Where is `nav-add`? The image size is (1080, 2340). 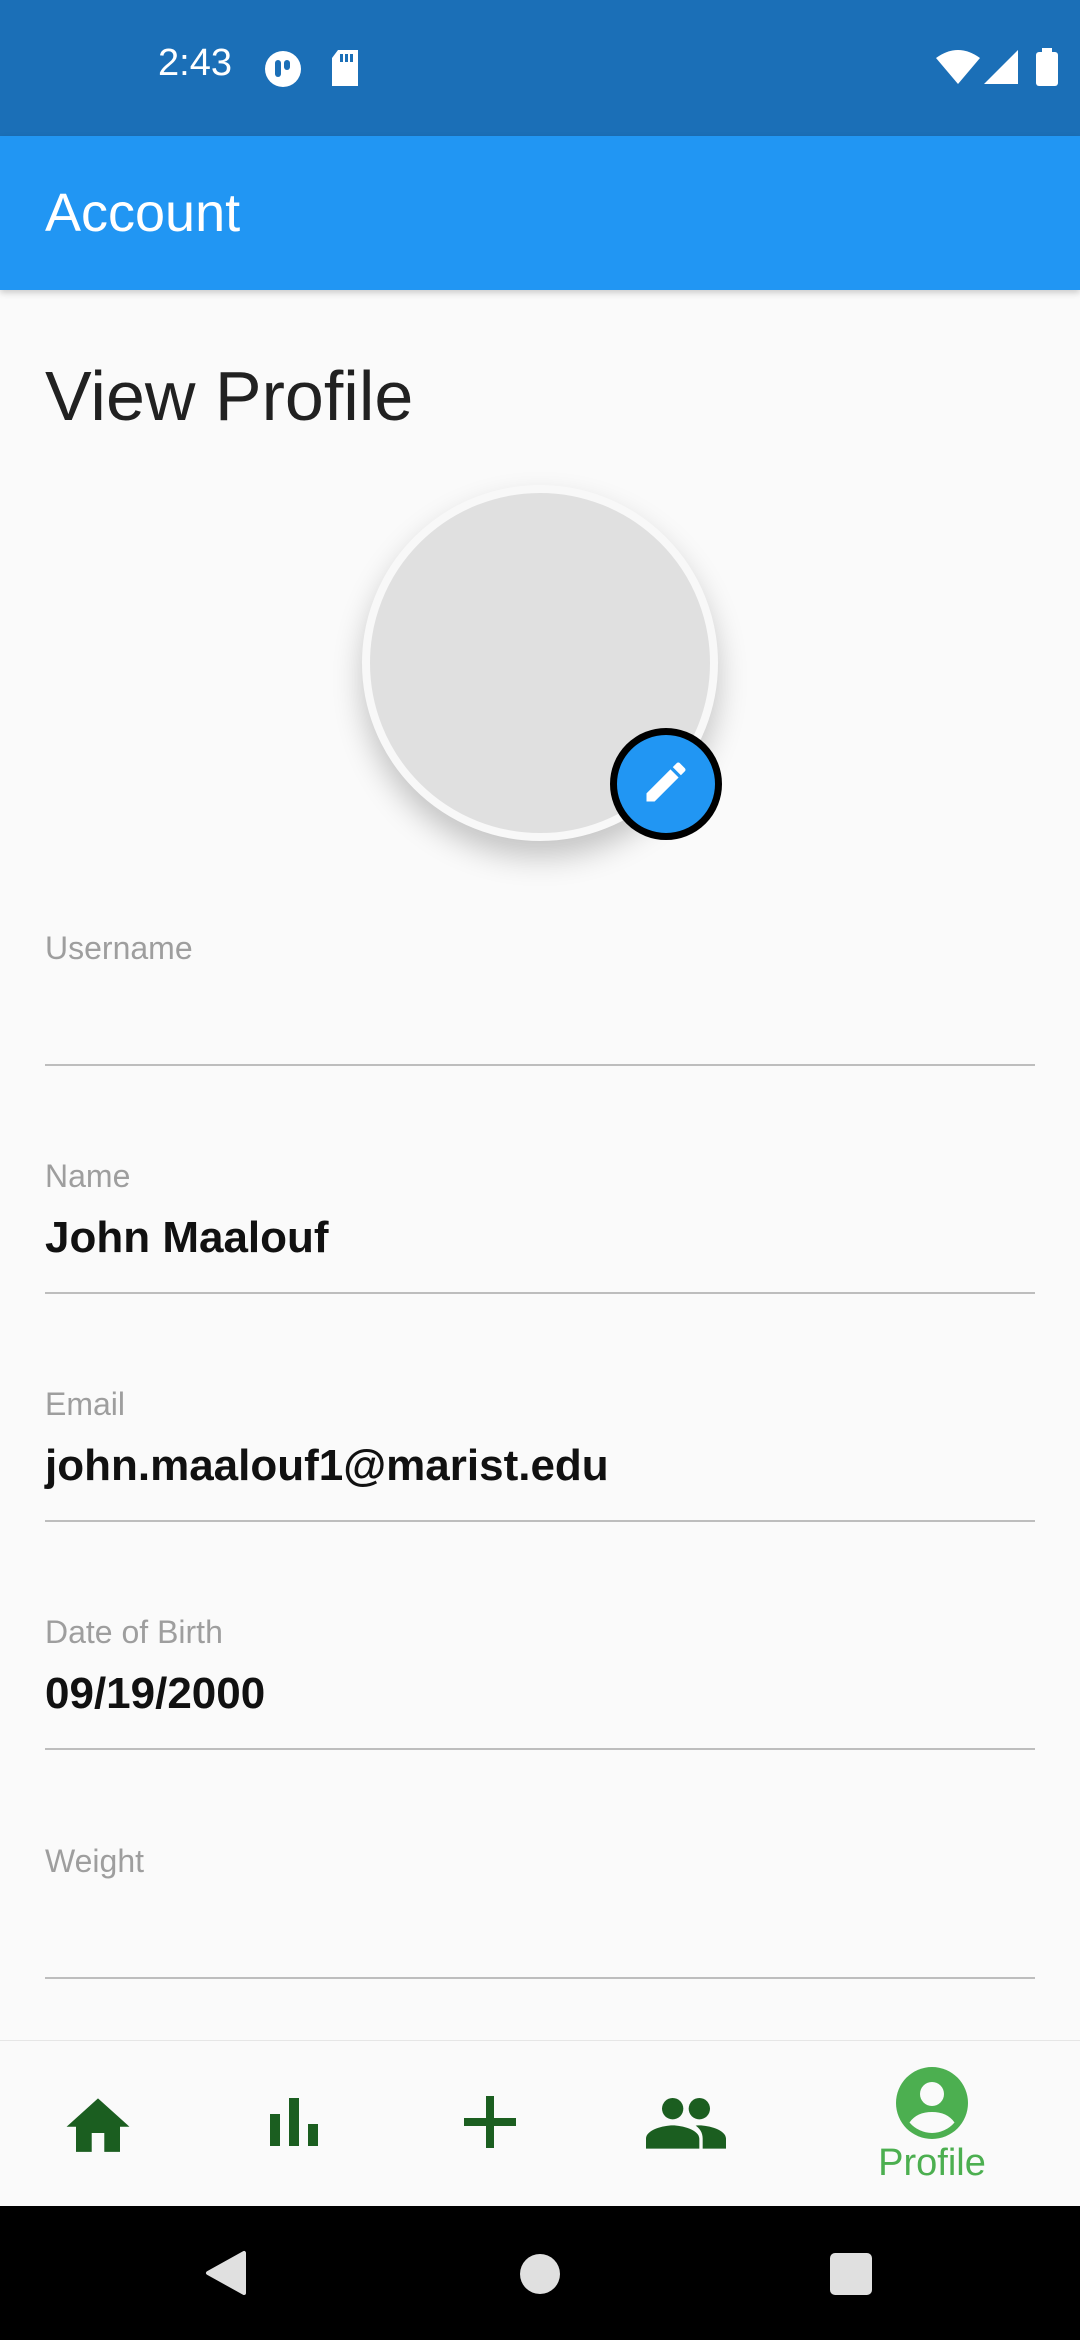
nav-add is located at coordinates (490, 2124).